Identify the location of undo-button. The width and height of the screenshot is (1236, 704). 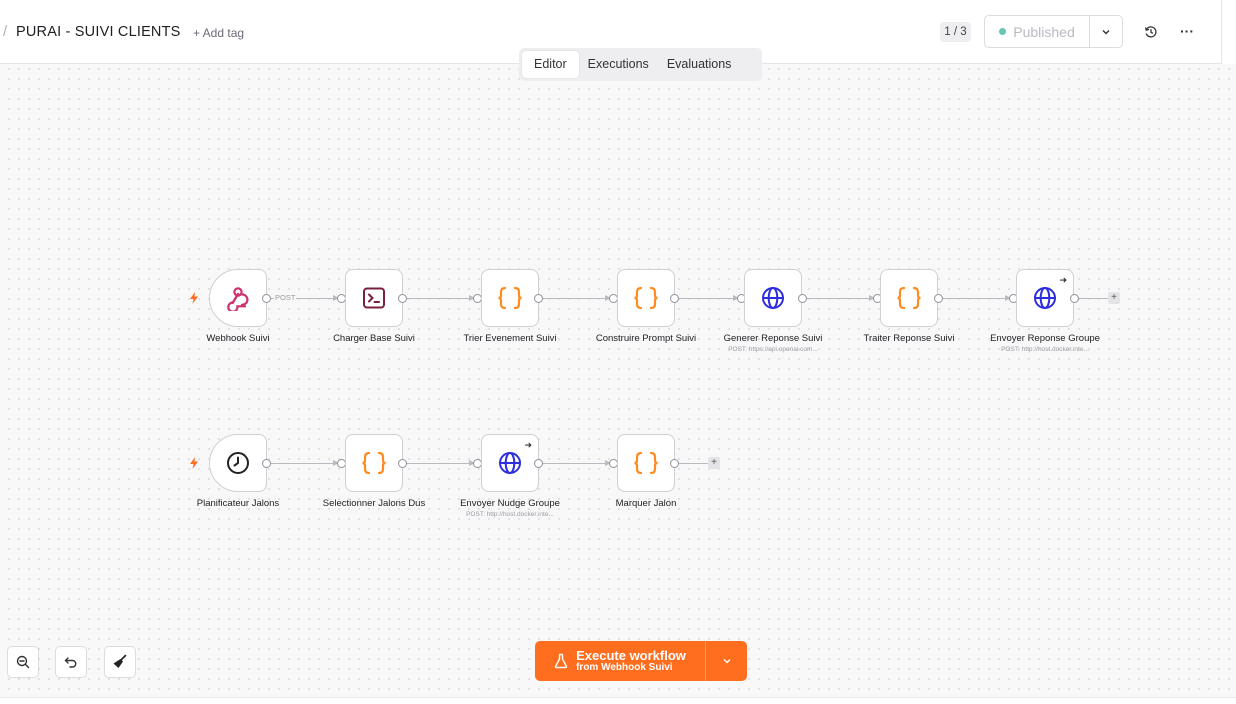
(71, 662).